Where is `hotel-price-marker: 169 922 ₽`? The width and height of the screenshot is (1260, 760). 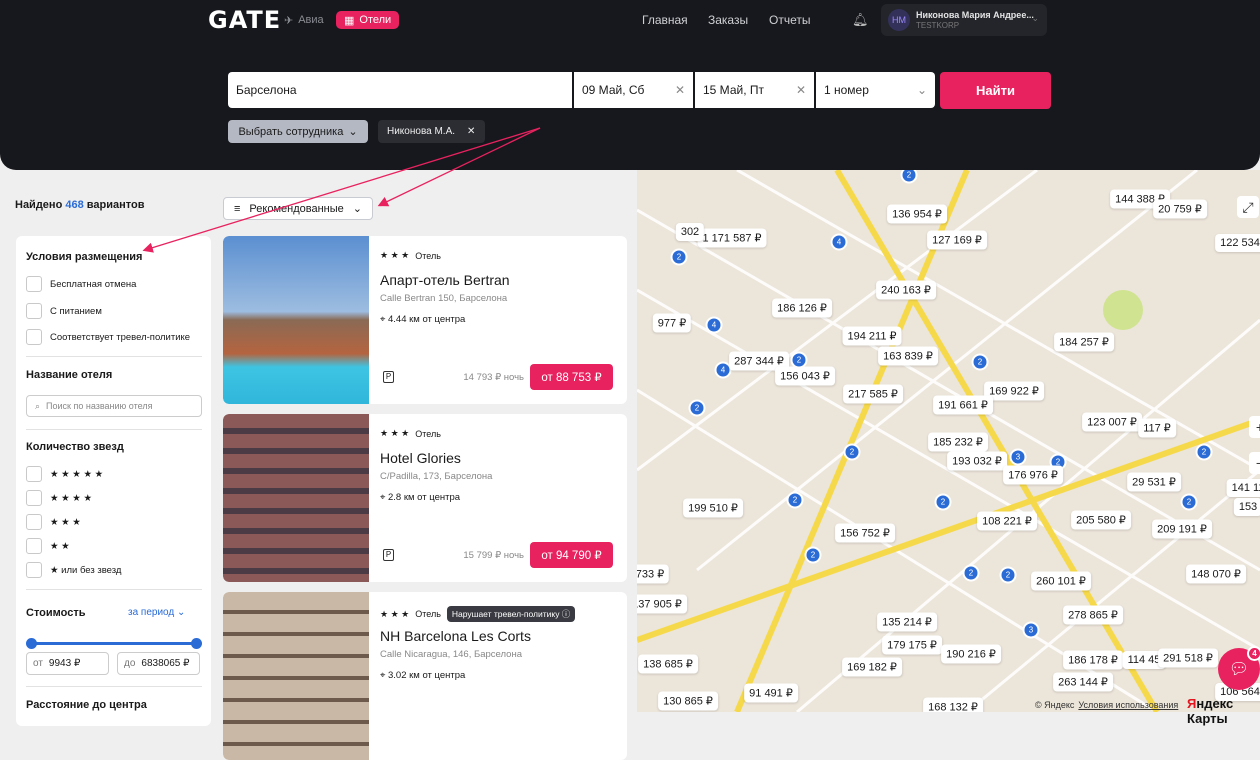 hotel-price-marker: 169 922 ₽ is located at coordinates (1014, 391).